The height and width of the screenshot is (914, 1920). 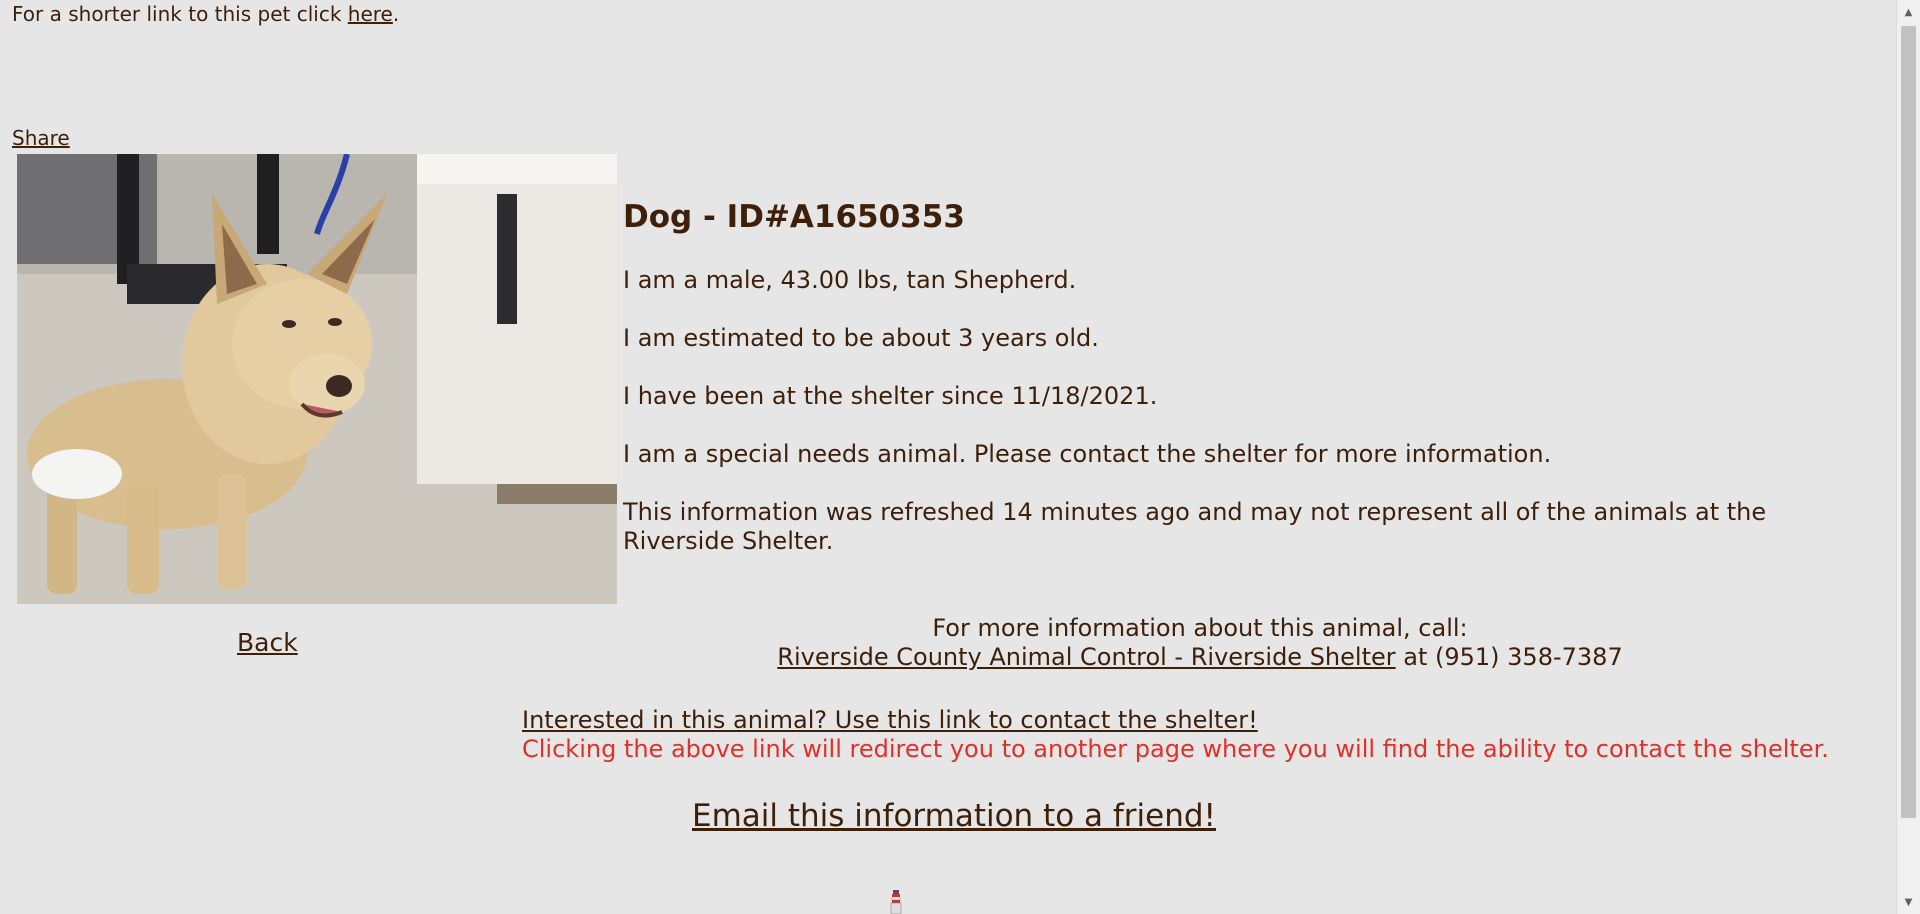 What do you see at coordinates (1509, 657) in the screenshot?
I see `shelter-phone: at (951) 358-7387` at bounding box center [1509, 657].